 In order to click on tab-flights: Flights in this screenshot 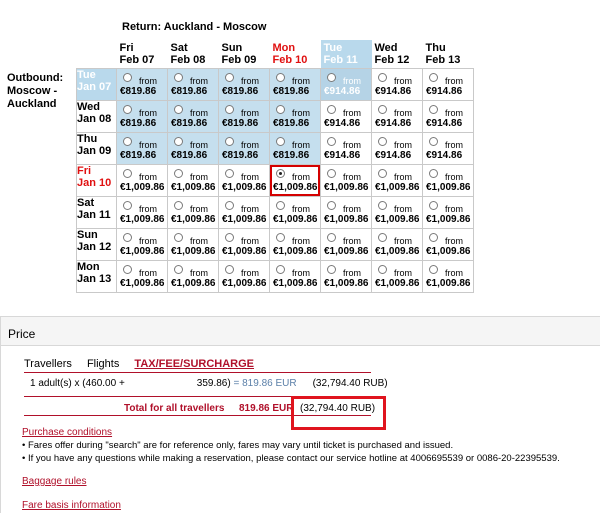, I will do `click(103, 364)`.